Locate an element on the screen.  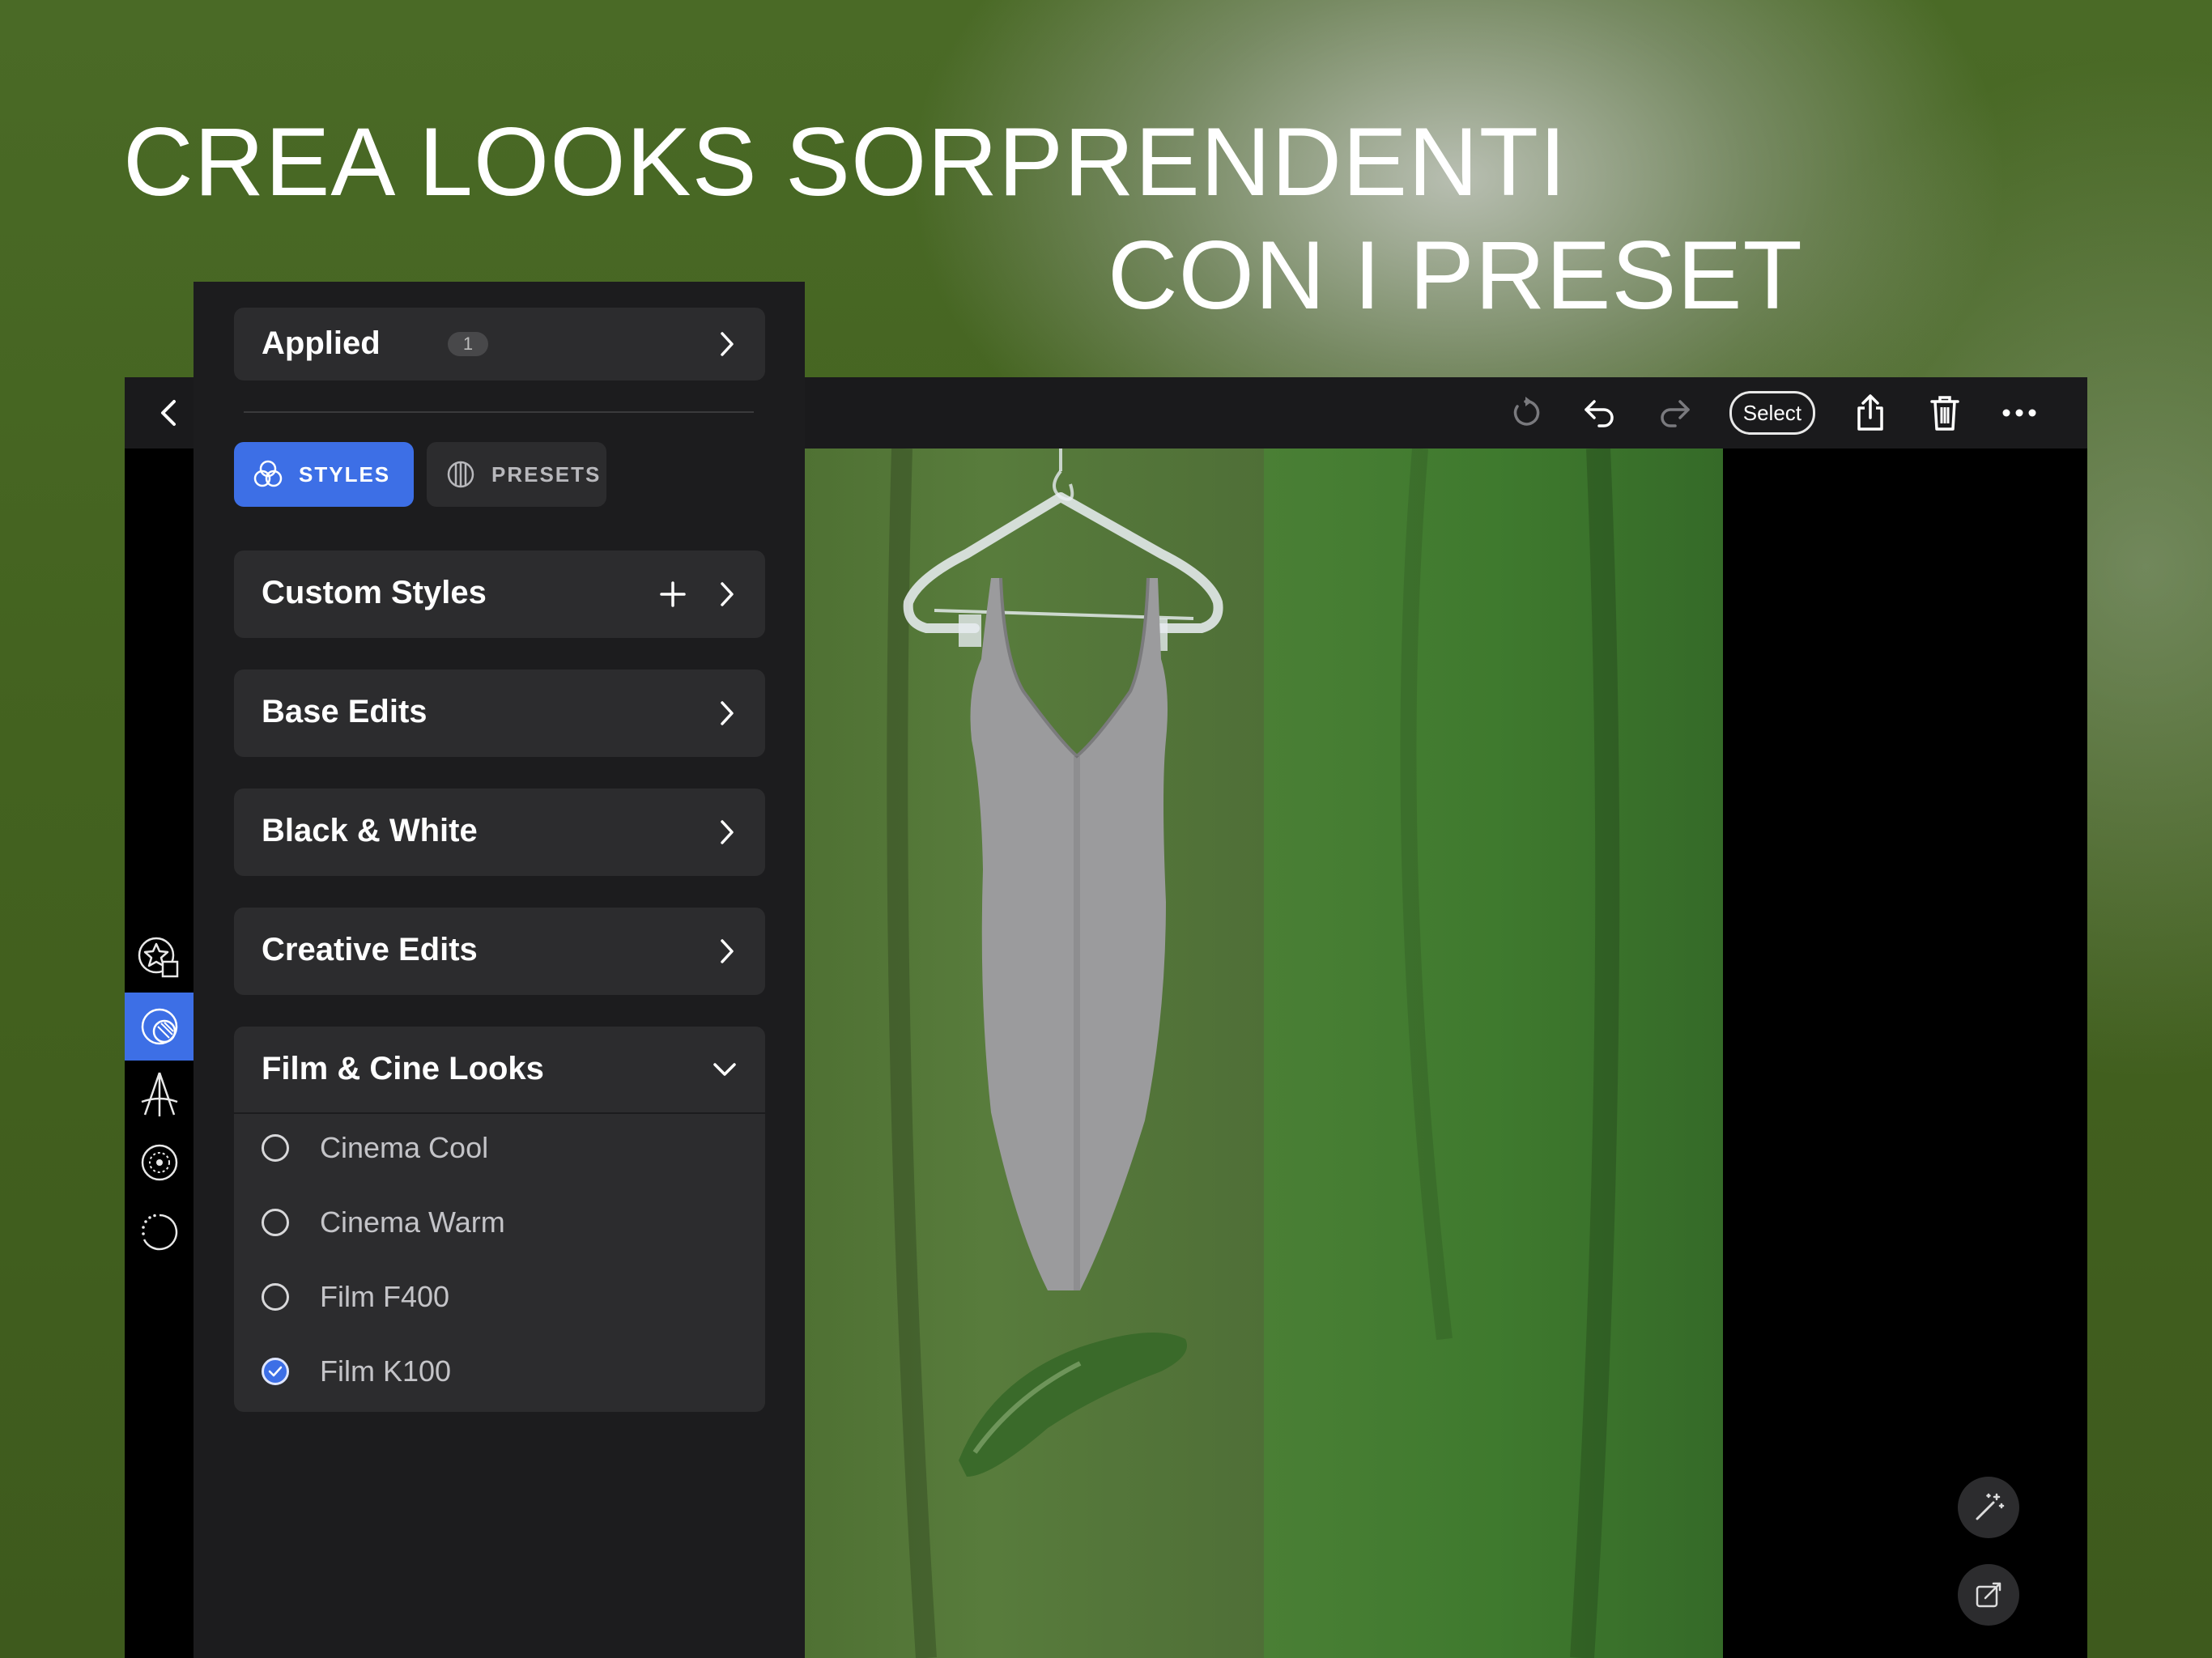
tab-presets: PRESETS is located at coordinates (517, 474).